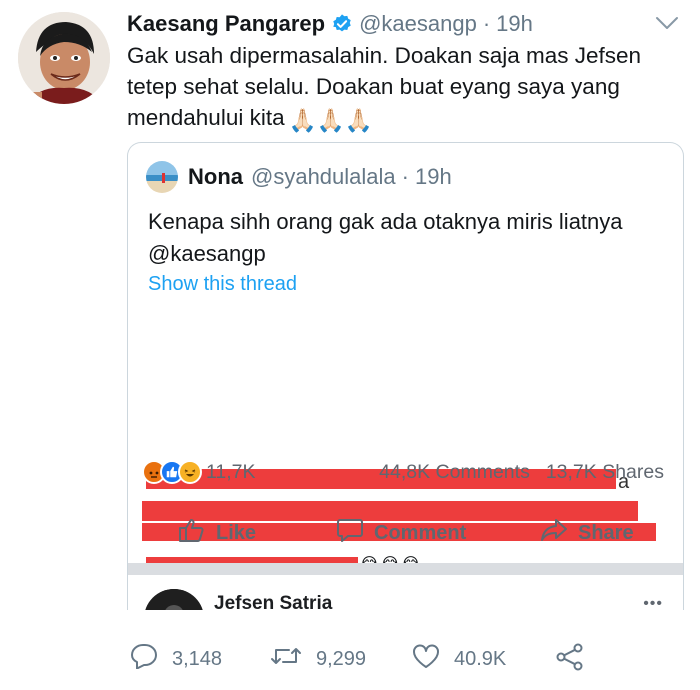 The image size is (700, 690). Describe the element at coordinates (273, 601) in the screenshot. I see `commenter-name: Jefsen Satria` at that location.